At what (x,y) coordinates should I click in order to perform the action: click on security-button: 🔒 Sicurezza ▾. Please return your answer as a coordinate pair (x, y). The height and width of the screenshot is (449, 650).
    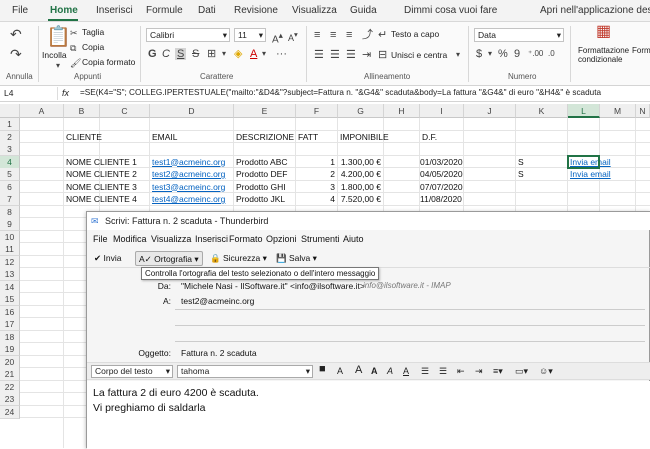
    Looking at the image, I should click on (238, 258).